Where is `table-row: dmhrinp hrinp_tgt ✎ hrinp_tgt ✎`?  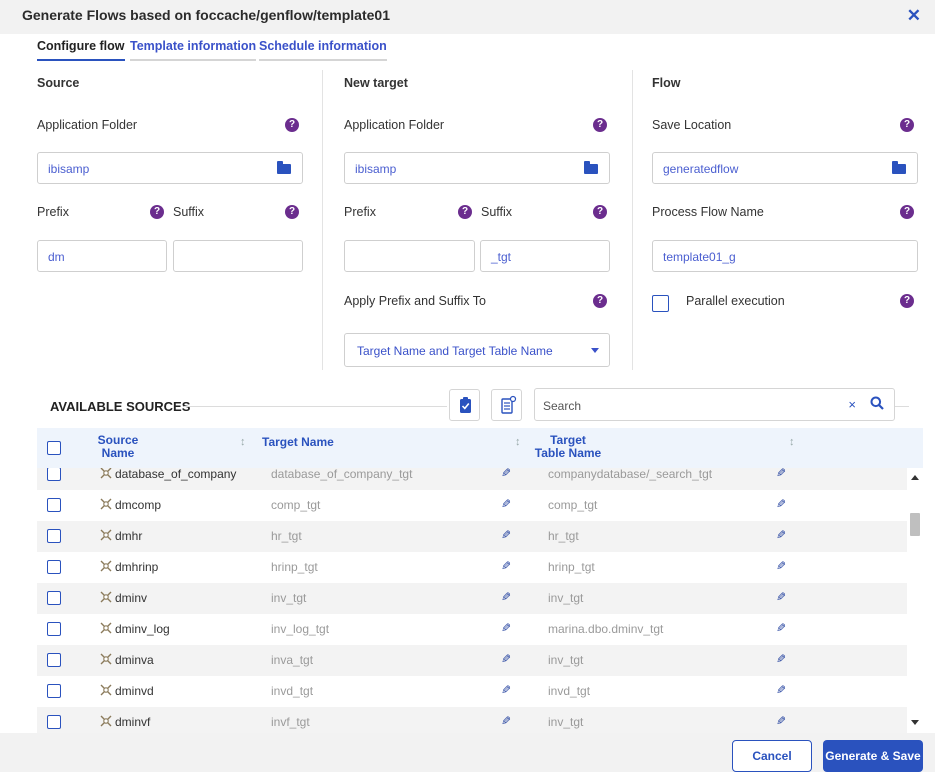
table-row: dmhrinp hrinp_tgt ✎ hrinp_tgt ✎ is located at coordinates (472, 567).